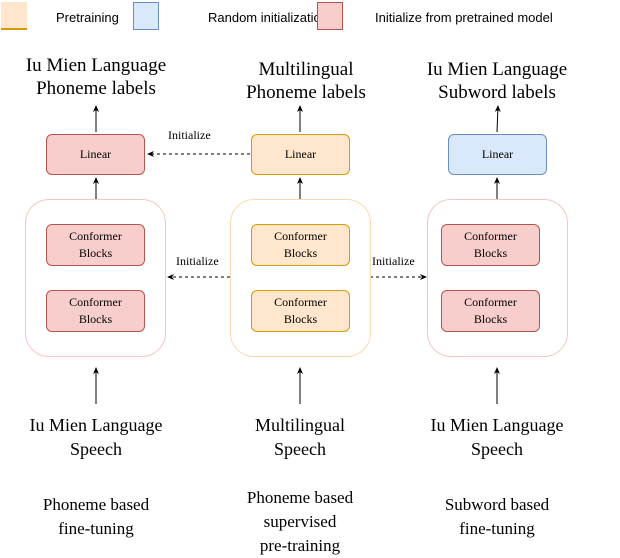  What do you see at coordinates (497, 437) in the screenshot?
I see `input-label-col3: Iu Mien Language Speech` at bounding box center [497, 437].